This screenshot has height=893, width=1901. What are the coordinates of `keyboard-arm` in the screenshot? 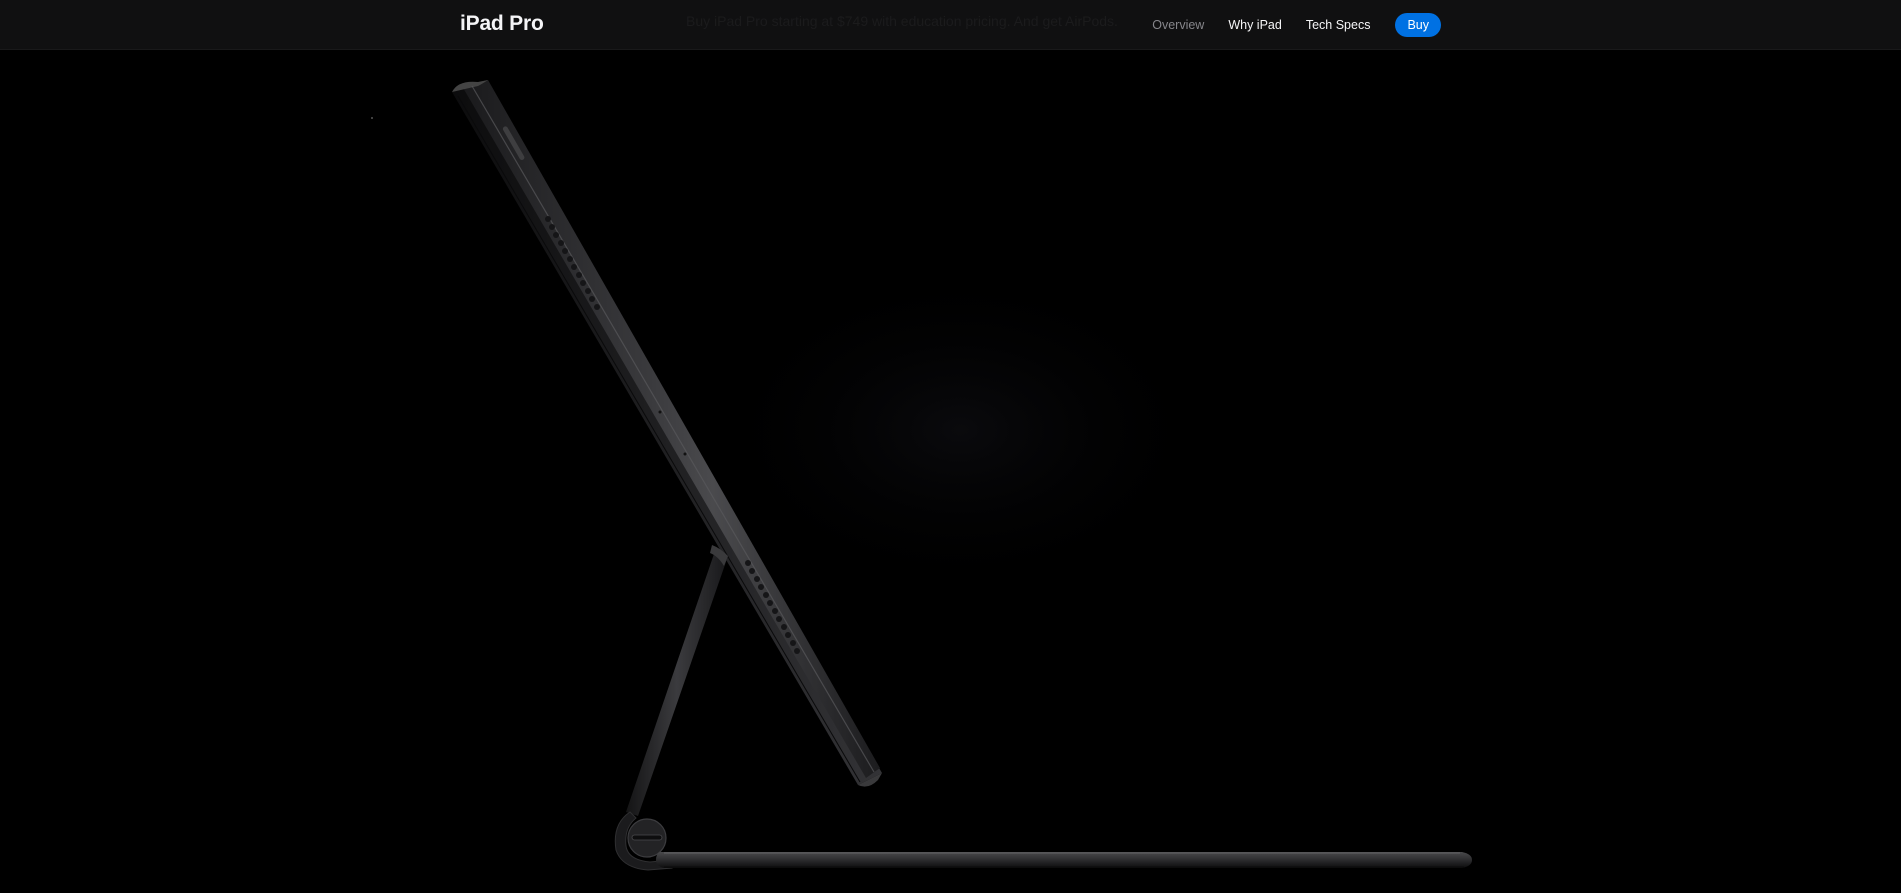 It's located at (677, 680).